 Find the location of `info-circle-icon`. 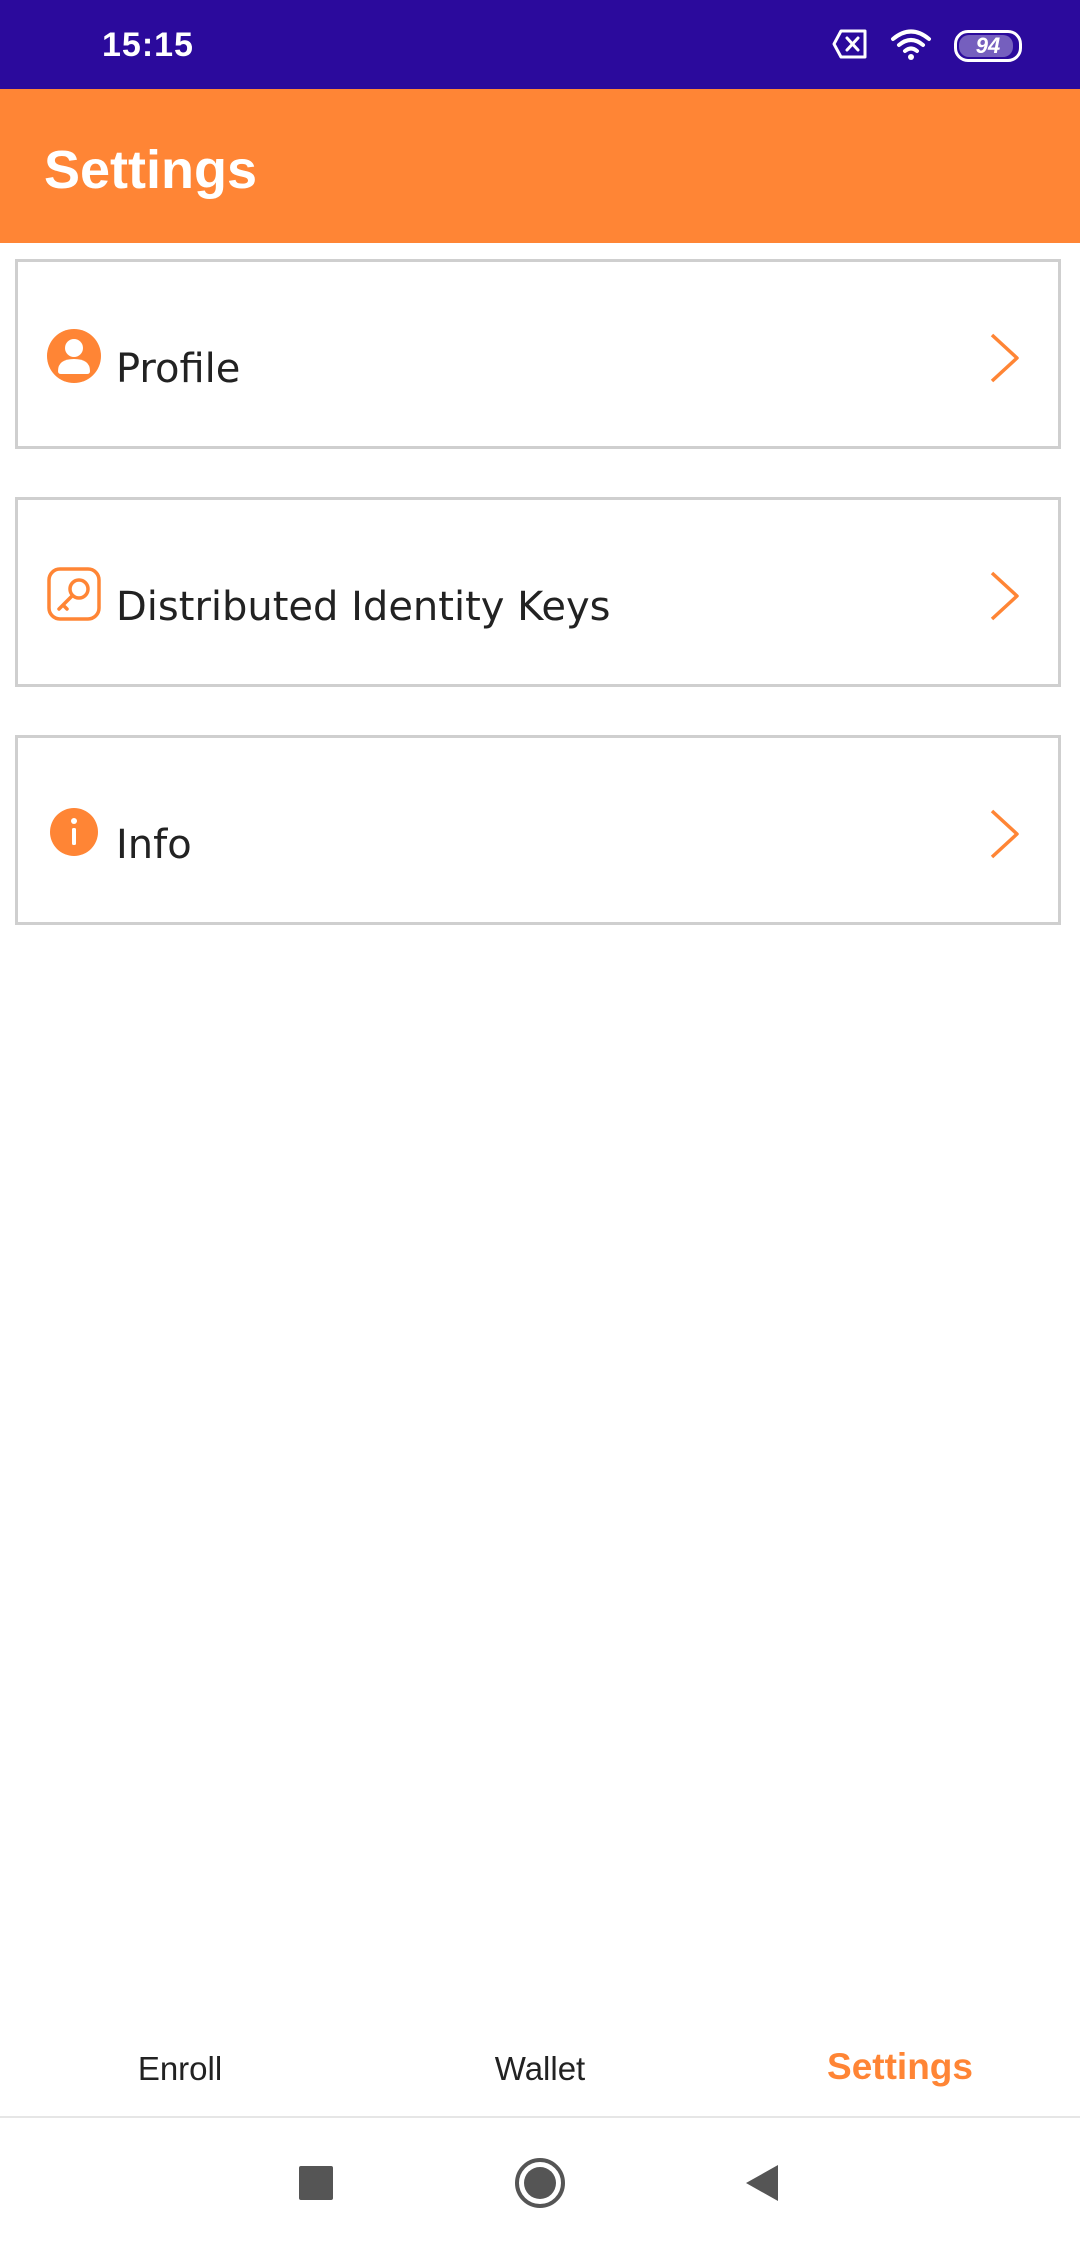

info-circle-icon is located at coordinates (74, 832).